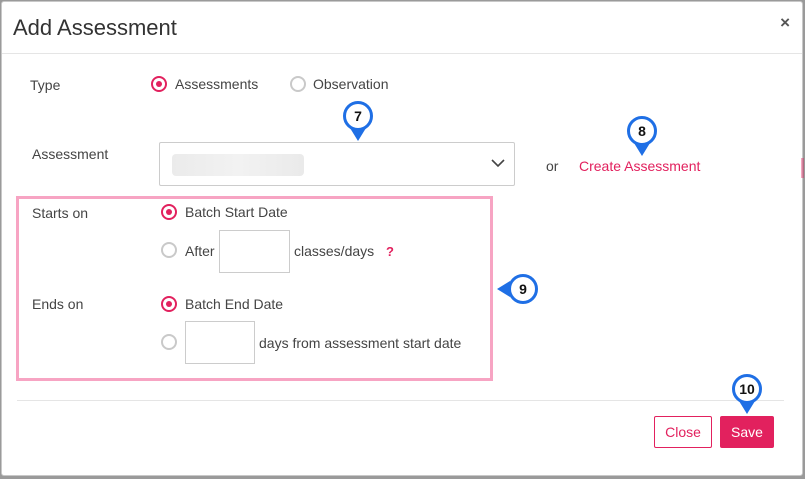  I want to click on ends-on-label: Ends on, so click(58, 304).